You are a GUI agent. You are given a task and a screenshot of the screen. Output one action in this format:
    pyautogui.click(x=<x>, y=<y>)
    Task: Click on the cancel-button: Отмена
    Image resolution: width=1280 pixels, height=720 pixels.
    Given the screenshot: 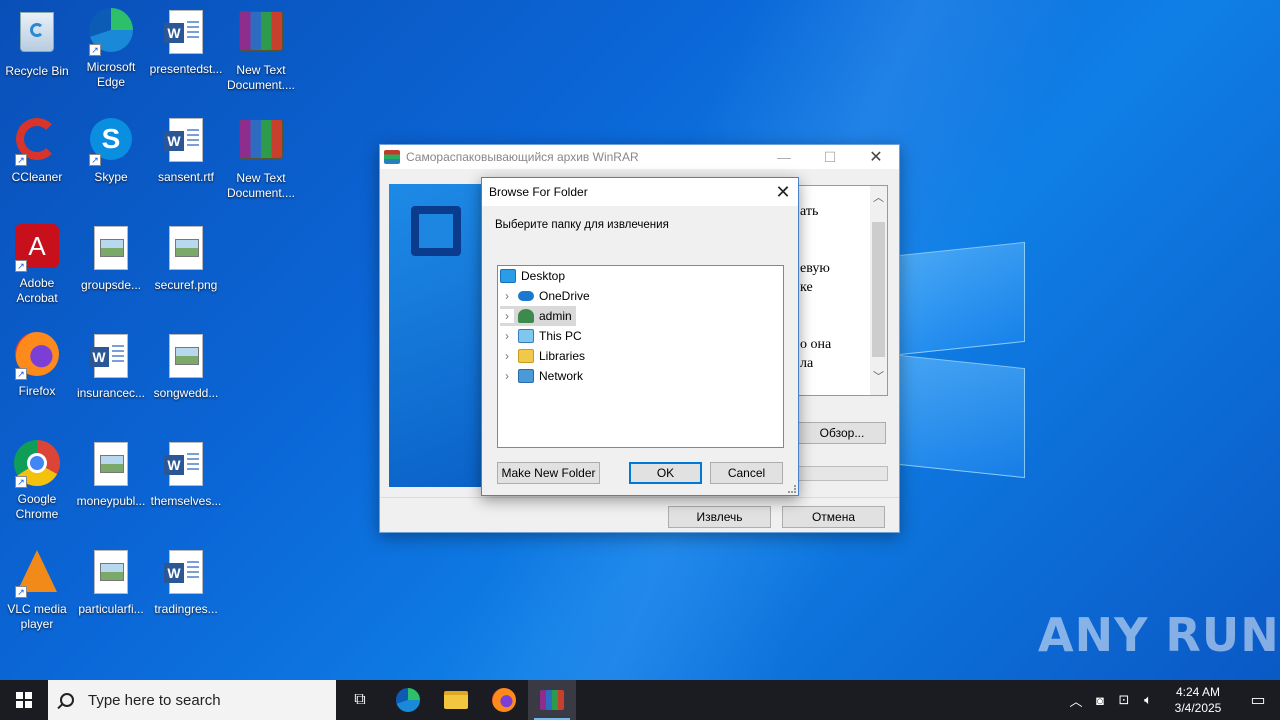 What is the action you would take?
    pyautogui.click(x=833, y=517)
    